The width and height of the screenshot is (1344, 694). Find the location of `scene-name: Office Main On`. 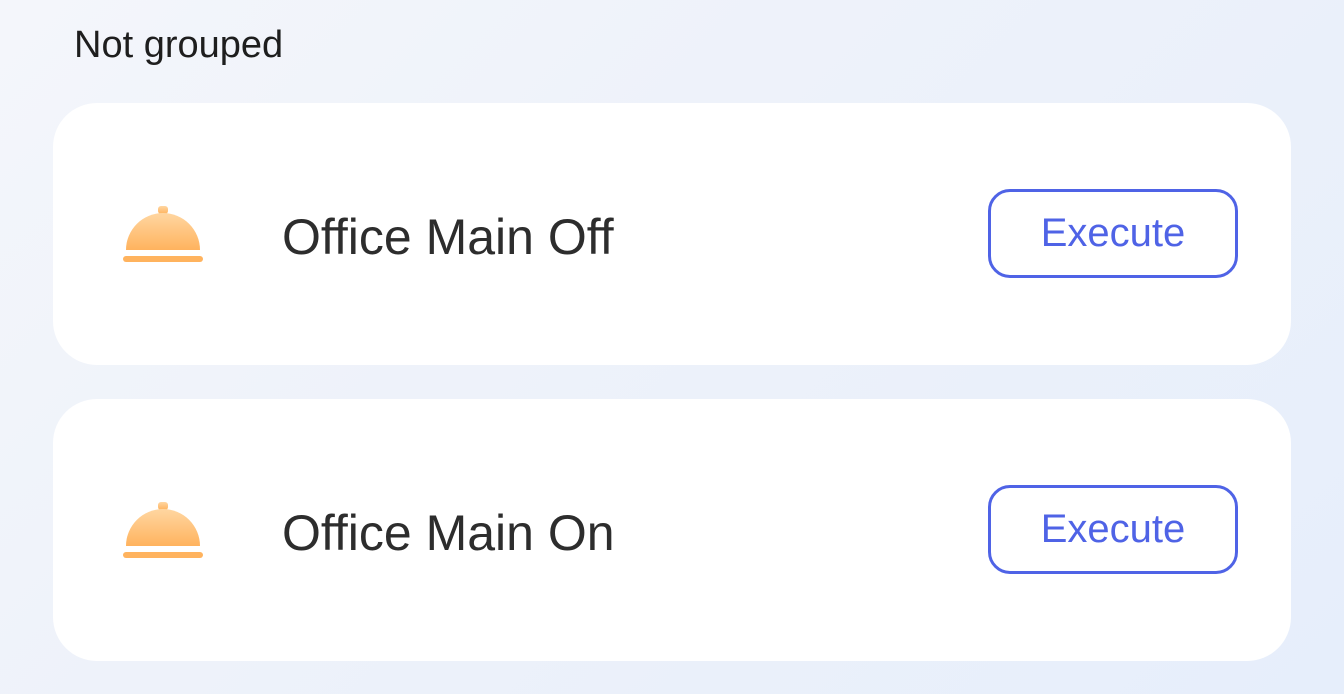

scene-name: Office Main On is located at coordinates (448, 533).